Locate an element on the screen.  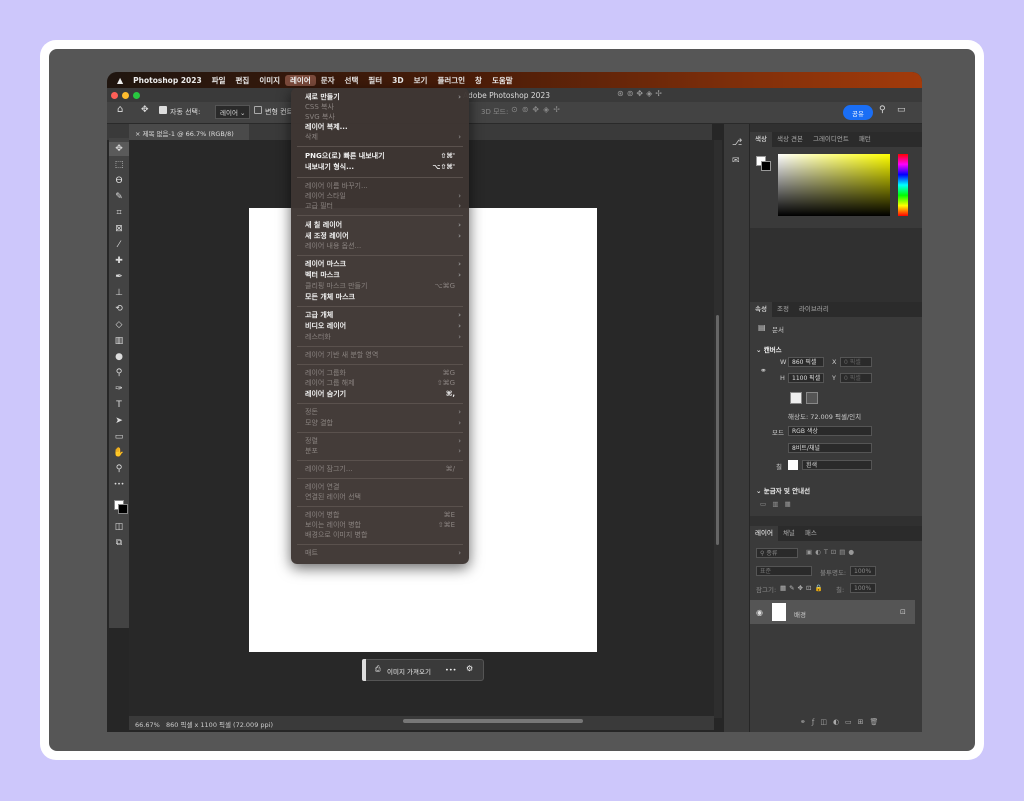
history-panel-icon: ⎇ is located at coordinates (737, 143).